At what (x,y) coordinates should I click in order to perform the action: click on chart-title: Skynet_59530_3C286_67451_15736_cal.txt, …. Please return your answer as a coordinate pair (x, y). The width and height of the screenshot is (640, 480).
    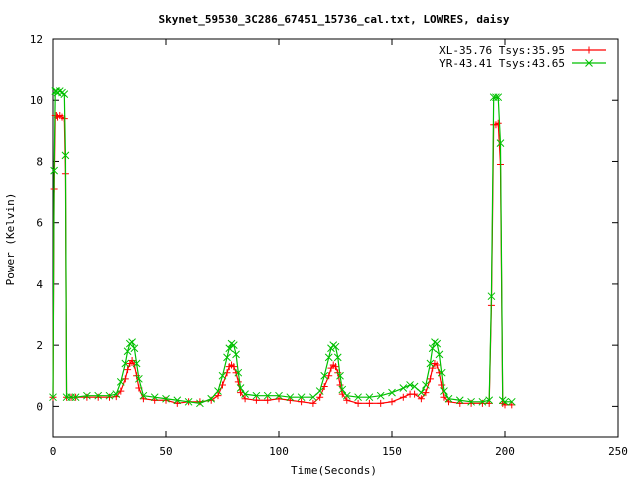
    Looking at the image, I should click on (334, 19).